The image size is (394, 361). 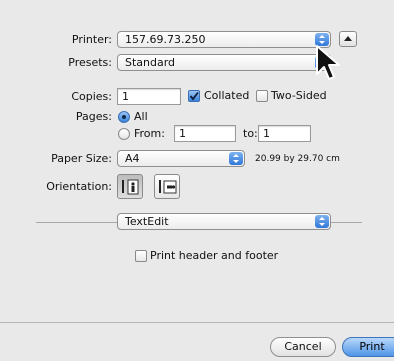 What do you see at coordinates (227, 95) in the screenshot?
I see `collated-label: Collated` at bounding box center [227, 95].